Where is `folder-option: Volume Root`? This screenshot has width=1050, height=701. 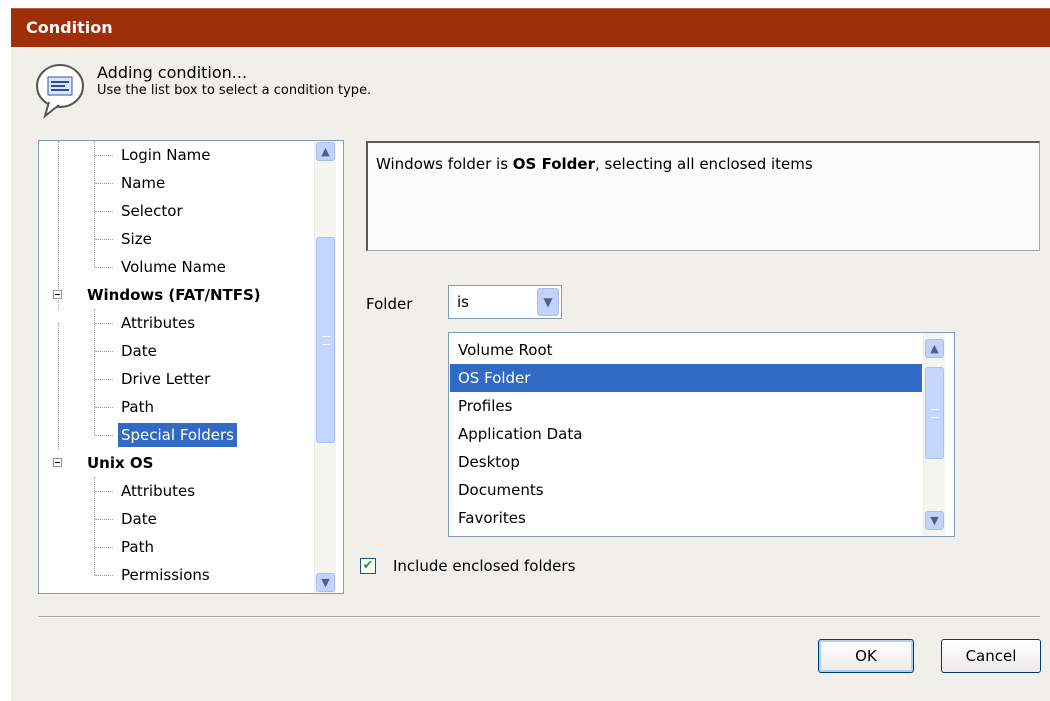 folder-option: Volume Root is located at coordinates (686, 350).